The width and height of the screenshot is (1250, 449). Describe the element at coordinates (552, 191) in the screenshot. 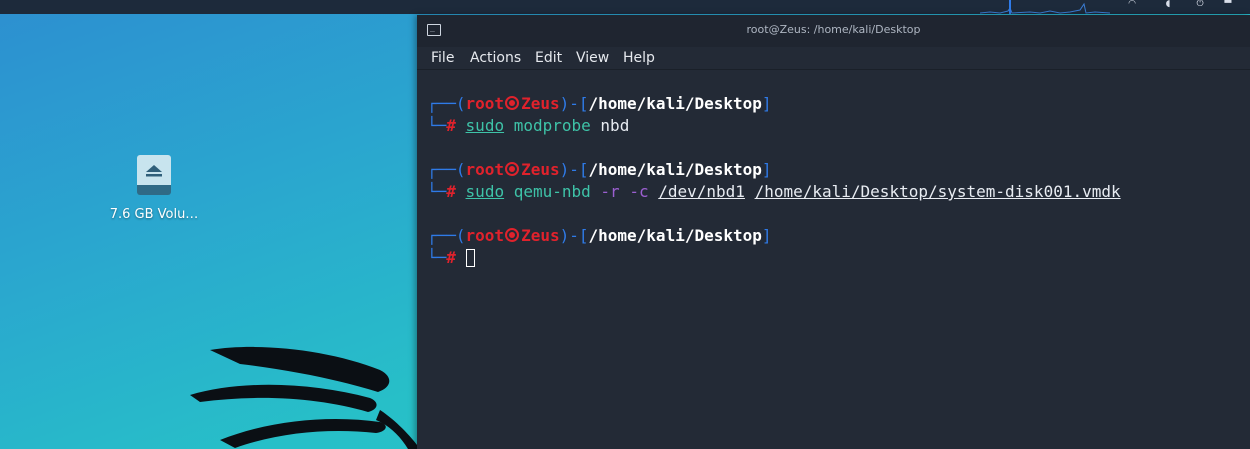

I see `command-name: qemu-nbd` at that location.